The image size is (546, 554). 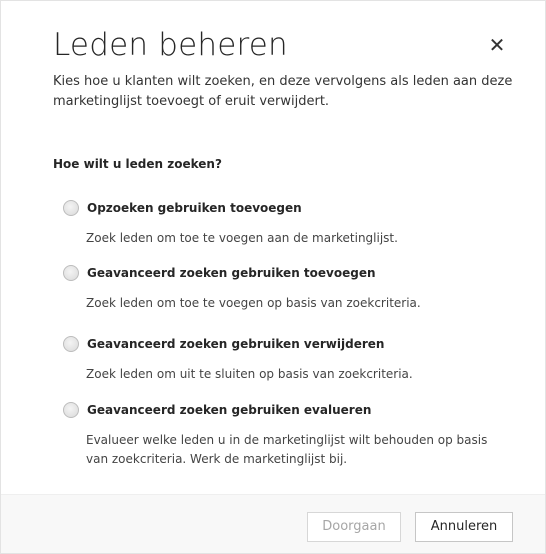 I want to click on option-advanced-remove-radio-row: Geavanceerd zoeken gebruiken verwijderen, so click(x=293, y=344).